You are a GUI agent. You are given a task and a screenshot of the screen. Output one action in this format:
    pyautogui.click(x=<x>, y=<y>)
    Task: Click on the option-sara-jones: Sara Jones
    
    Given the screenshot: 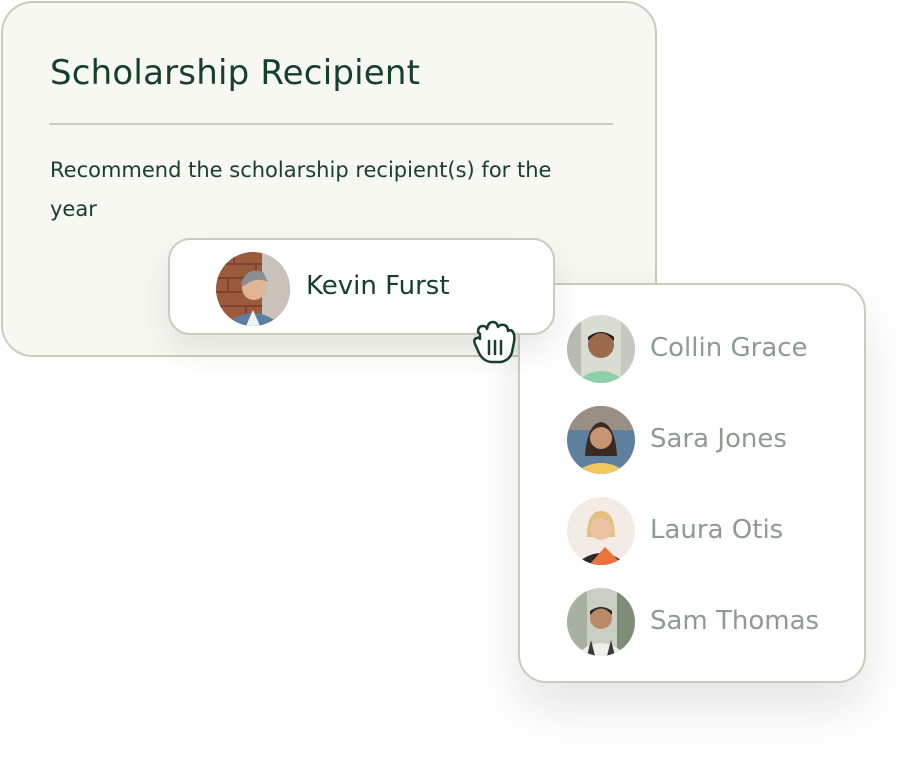 What is the action you would take?
    pyautogui.click(x=692, y=440)
    